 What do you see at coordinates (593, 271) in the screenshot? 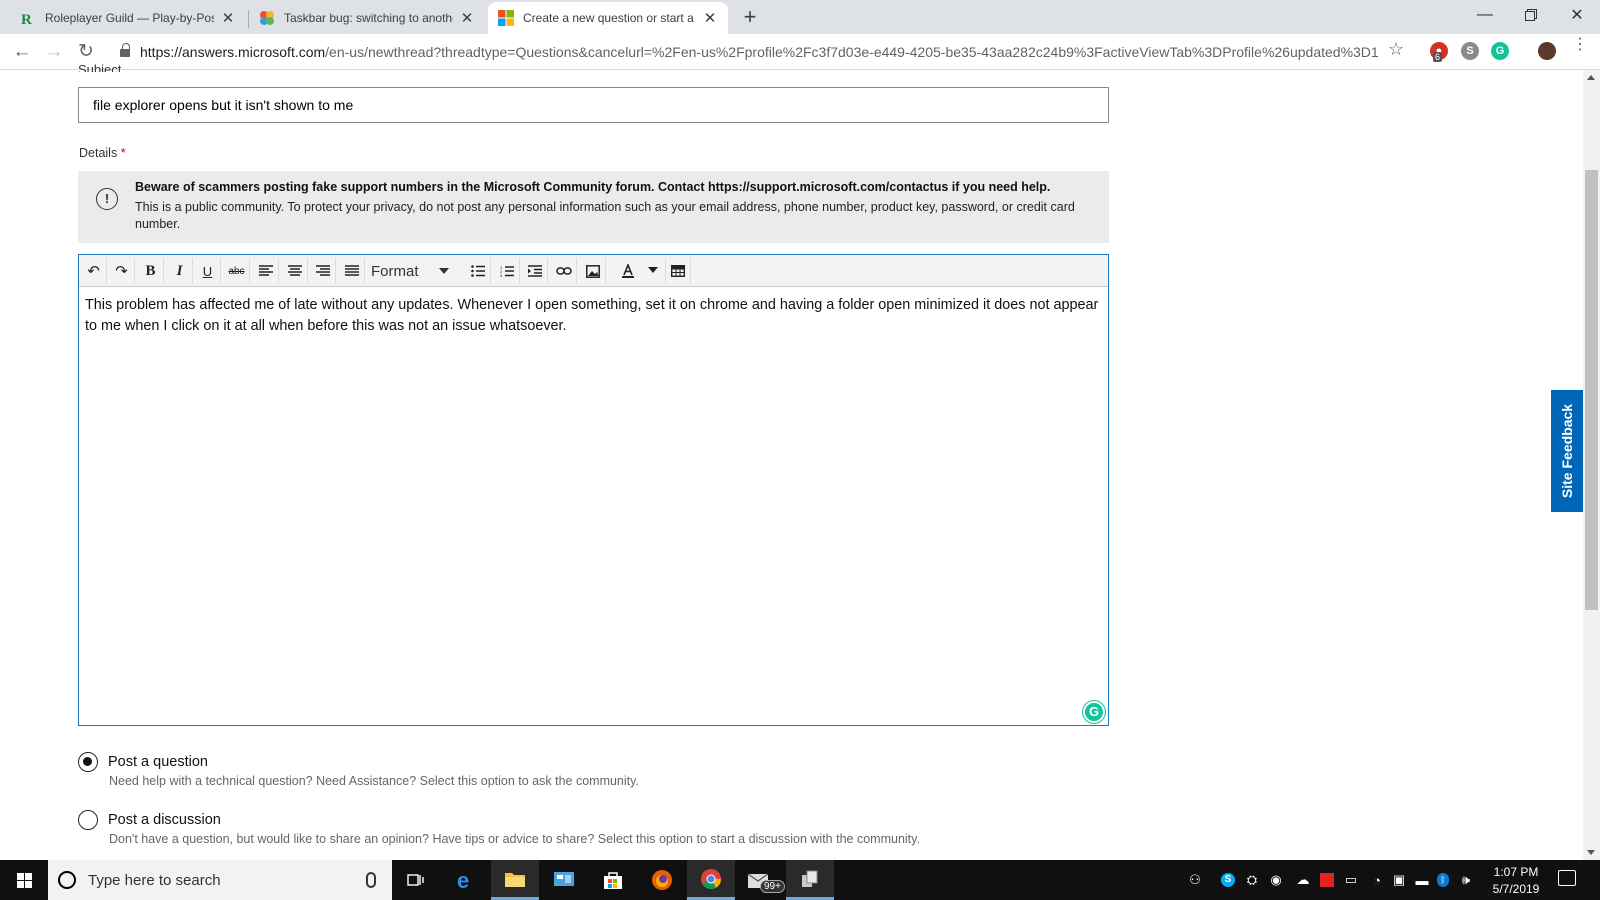
I see `image-icon` at bounding box center [593, 271].